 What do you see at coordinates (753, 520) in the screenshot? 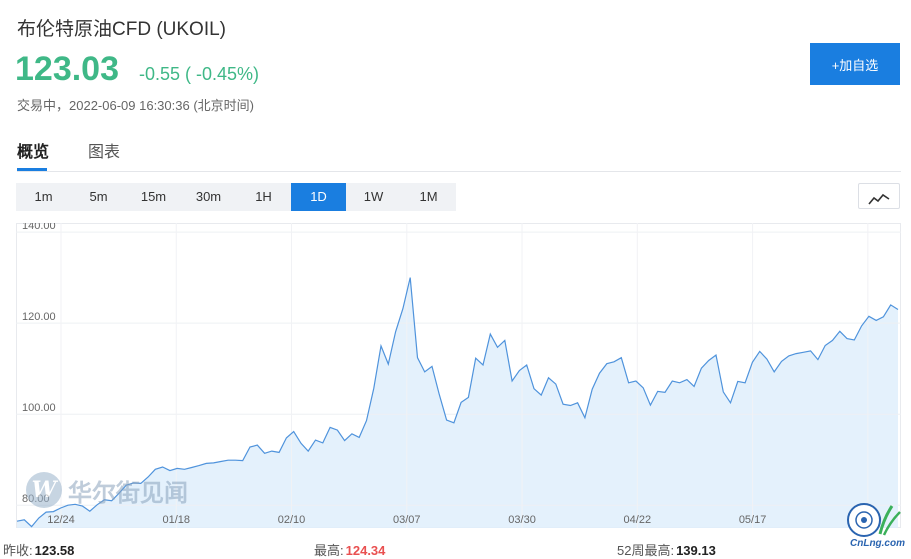
I see `x-tick-label: 05/17` at bounding box center [753, 520].